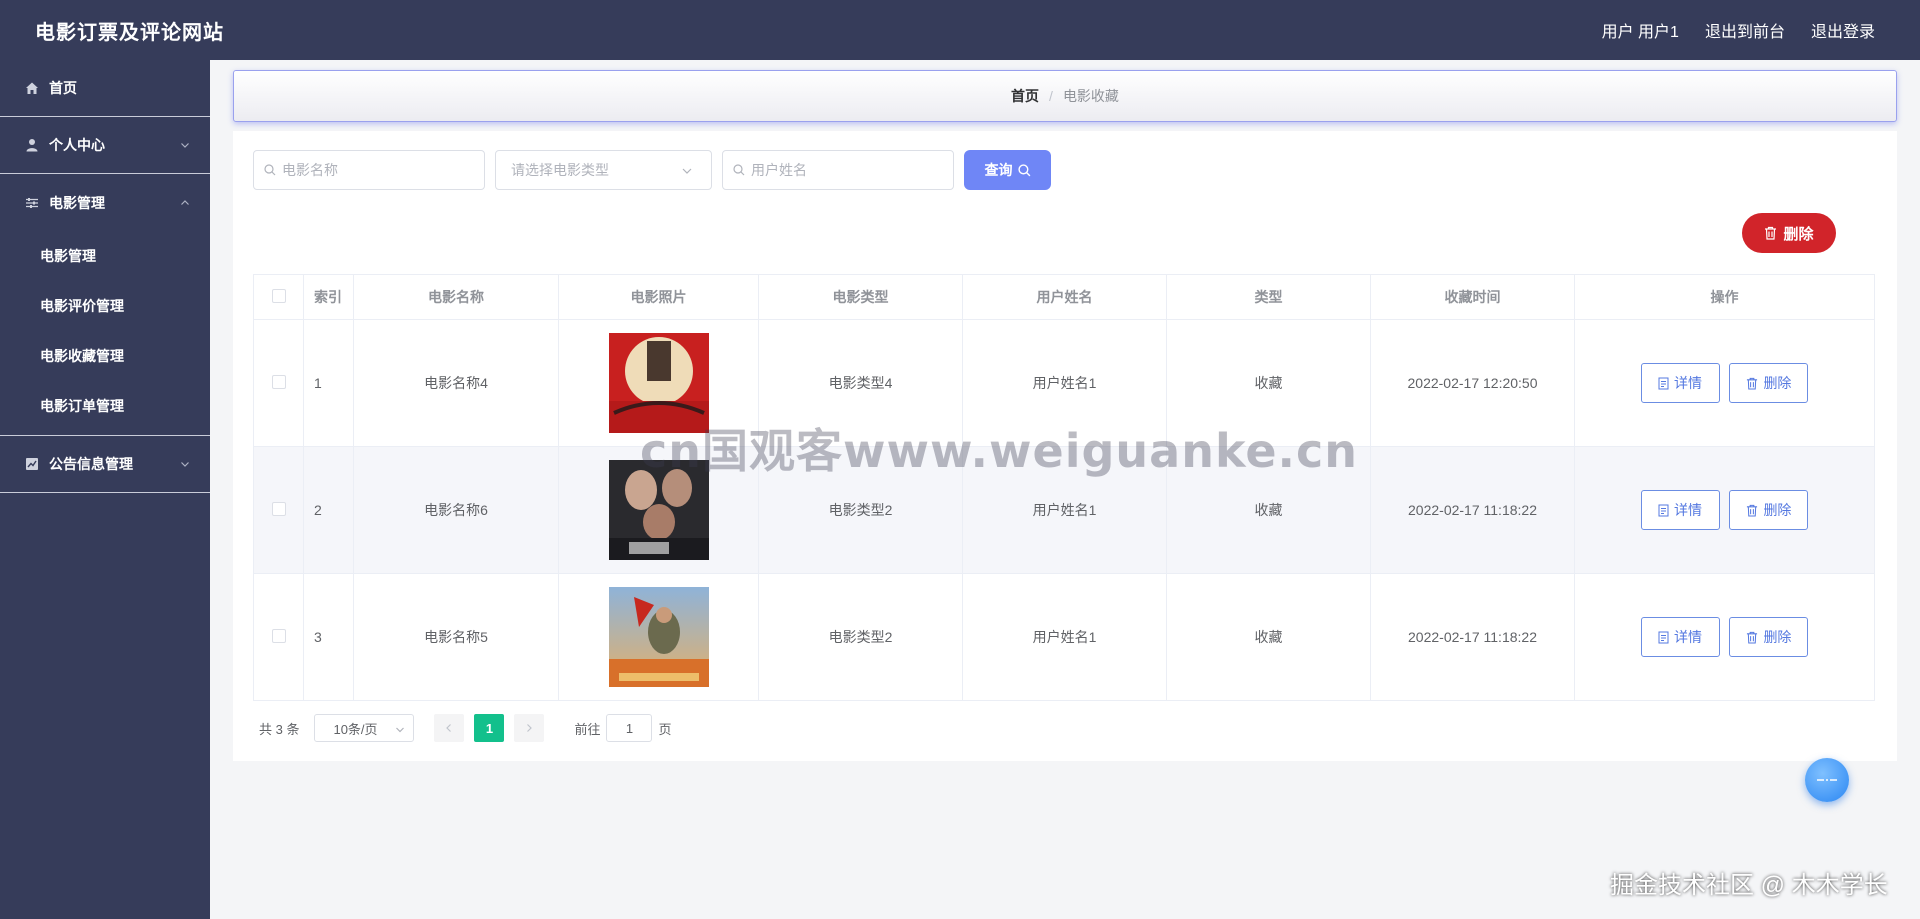 This screenshot has width=1920, height=919. I want to click on header-user-name: 用户姓名, so click(1064, 297).